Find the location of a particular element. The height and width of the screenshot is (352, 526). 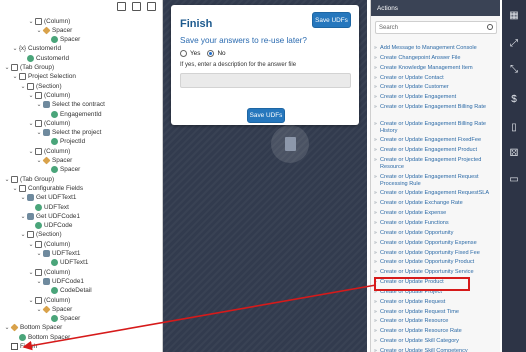

action-item: » Create or Update Functions is located at coordinates (436, 223).